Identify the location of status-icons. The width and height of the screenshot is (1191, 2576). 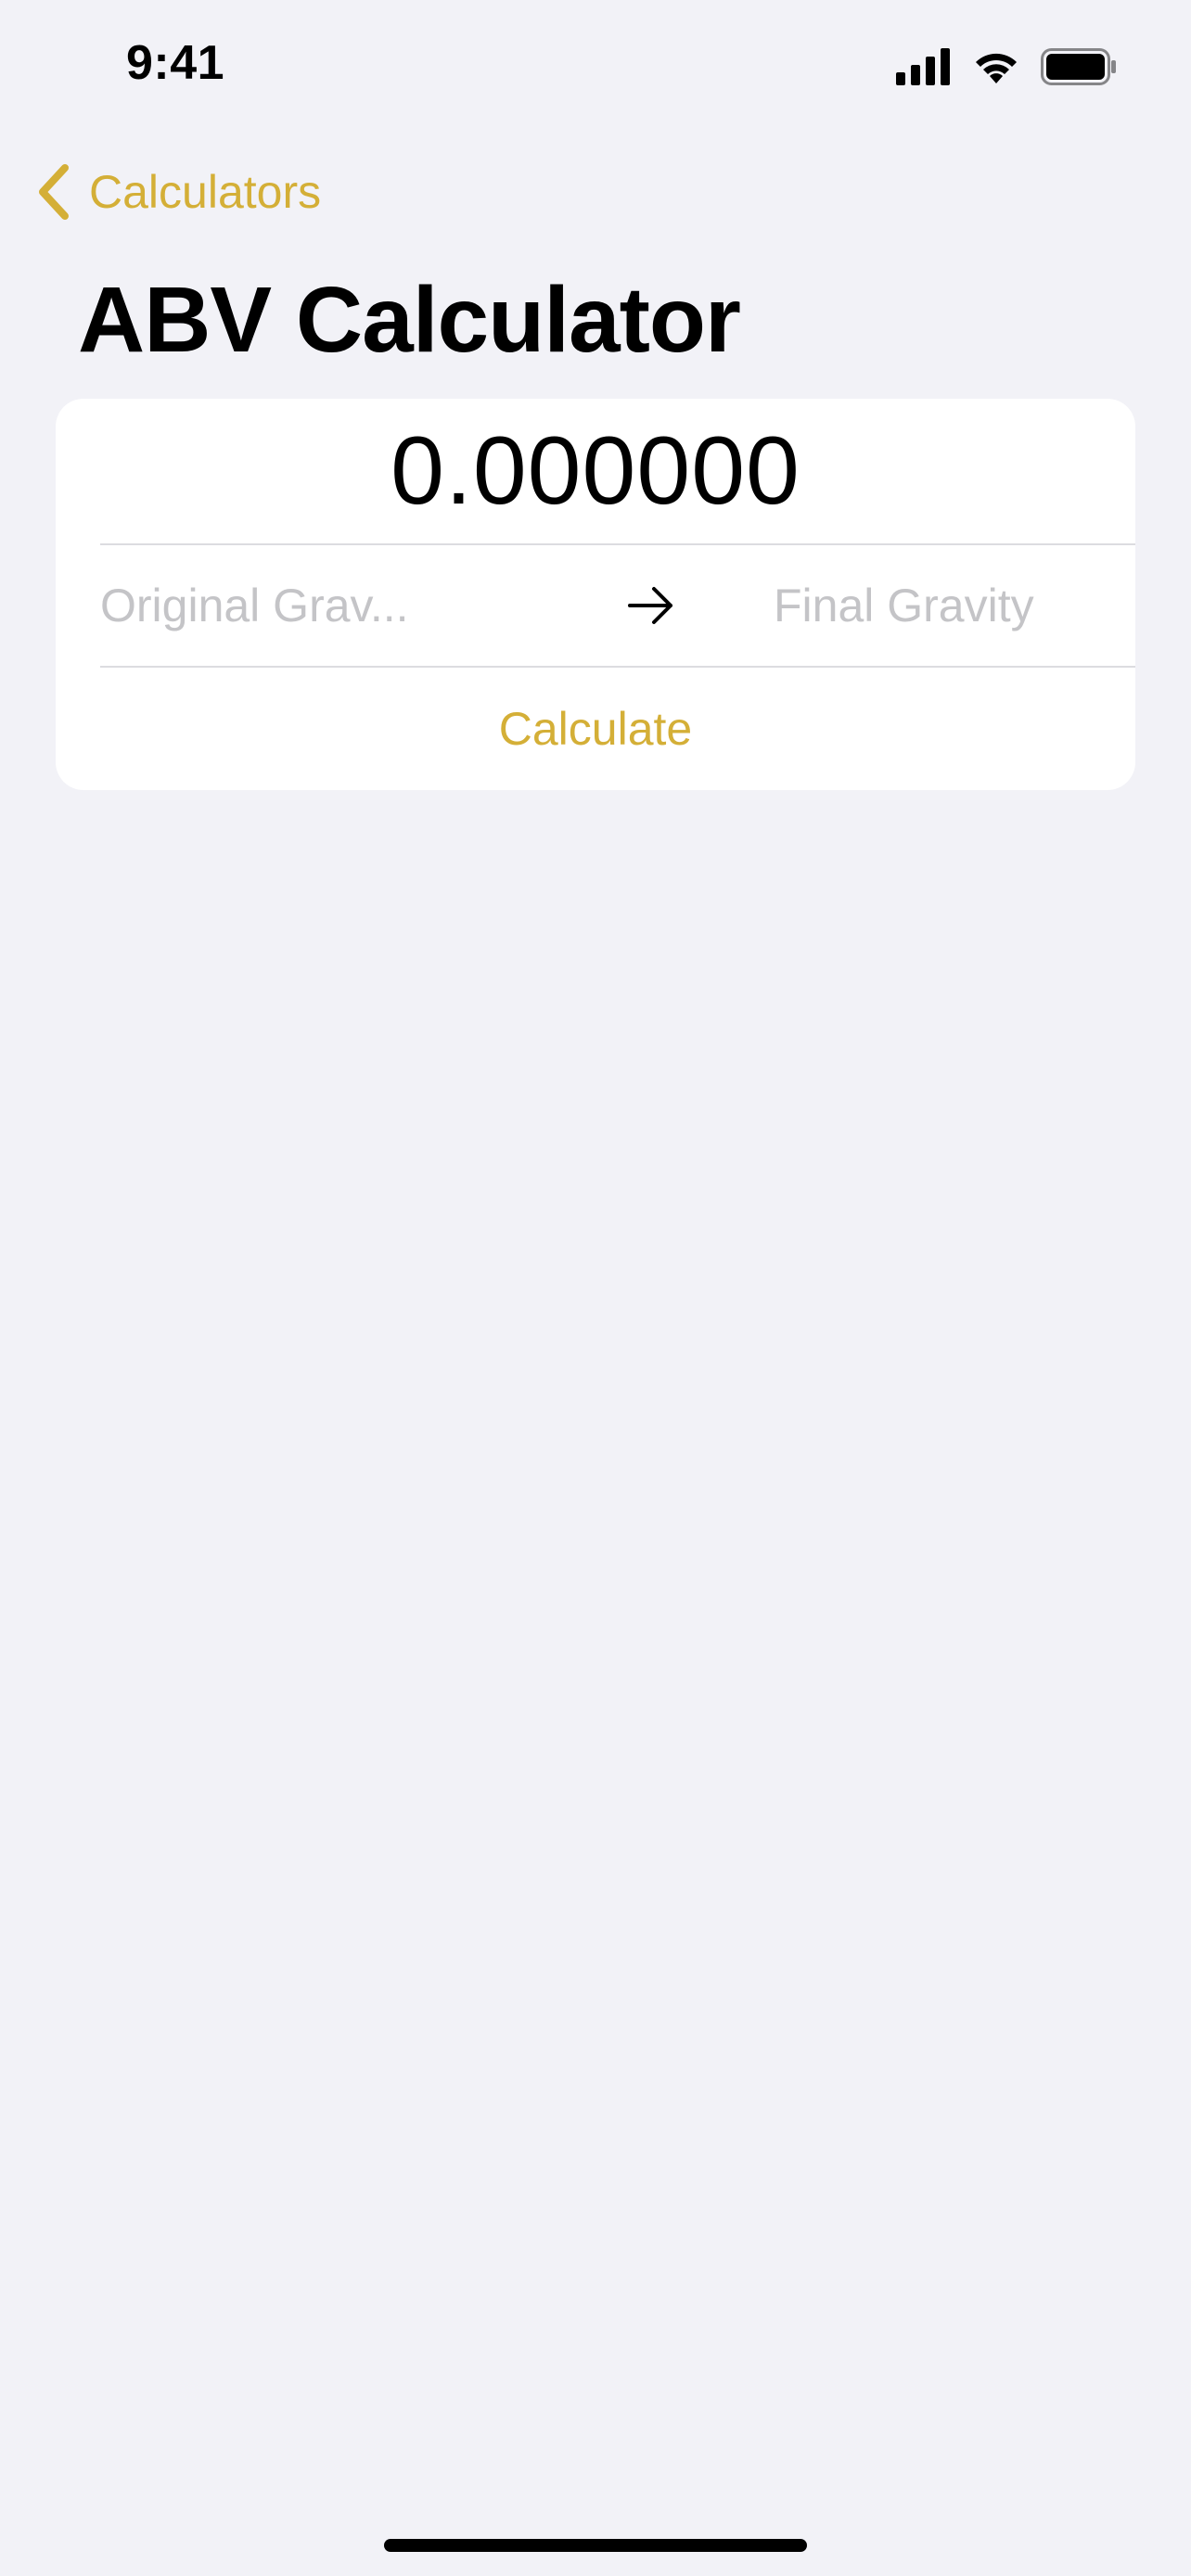
(1007, 67).